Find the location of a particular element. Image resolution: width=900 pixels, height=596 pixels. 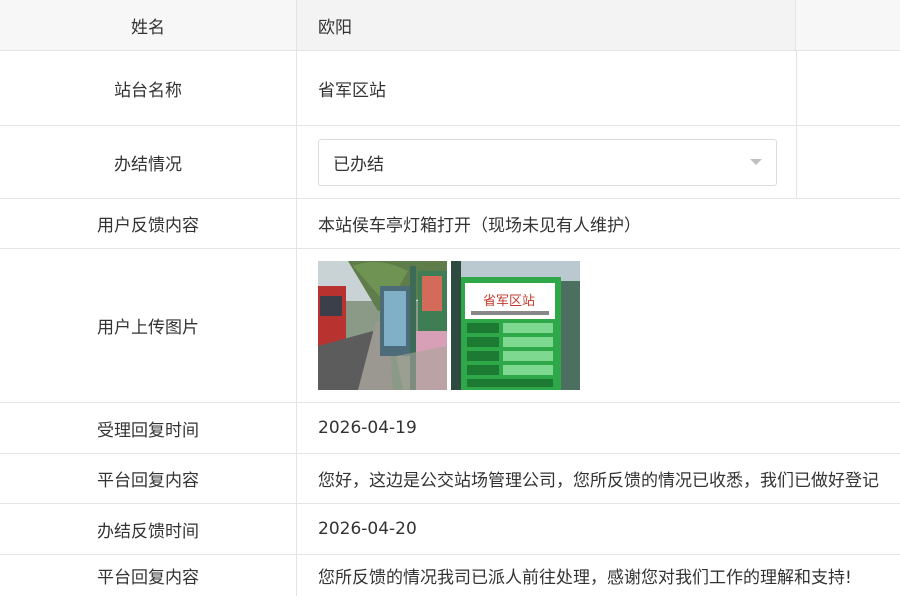

status-select-value: 已办结 is located at coordinates (358, 165).